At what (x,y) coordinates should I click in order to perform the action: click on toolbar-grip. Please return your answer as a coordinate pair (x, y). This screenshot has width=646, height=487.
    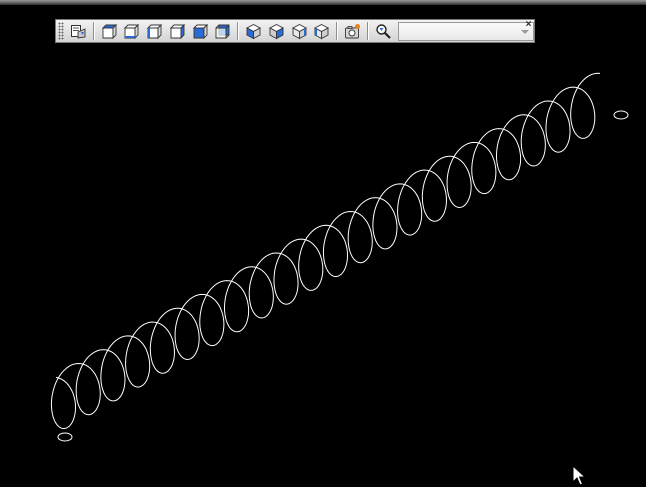
    Looking at the image, I should click on (61, 31).